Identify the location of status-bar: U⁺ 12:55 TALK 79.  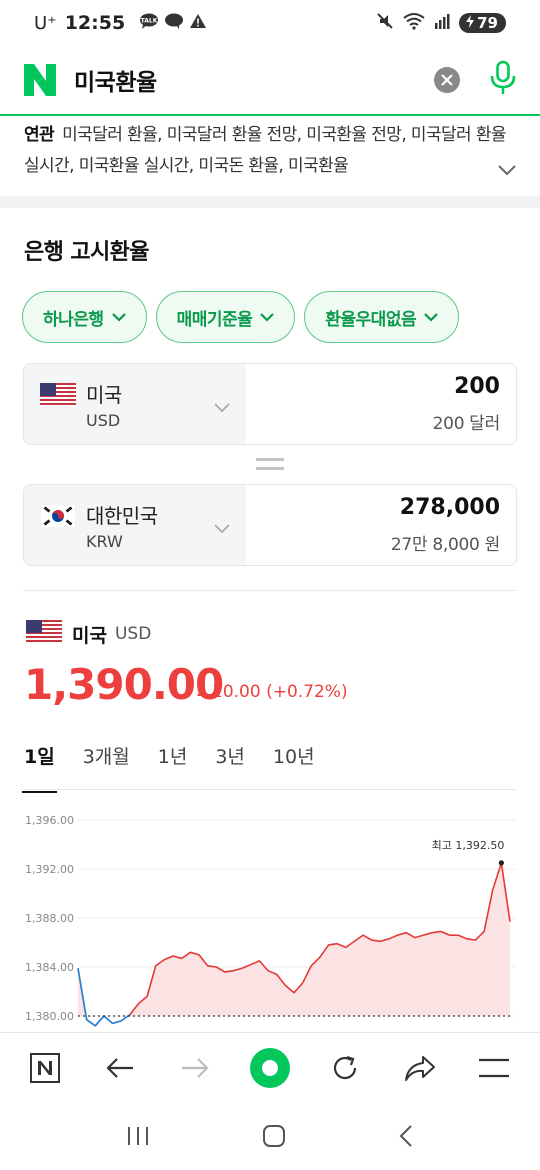
(270, 23).